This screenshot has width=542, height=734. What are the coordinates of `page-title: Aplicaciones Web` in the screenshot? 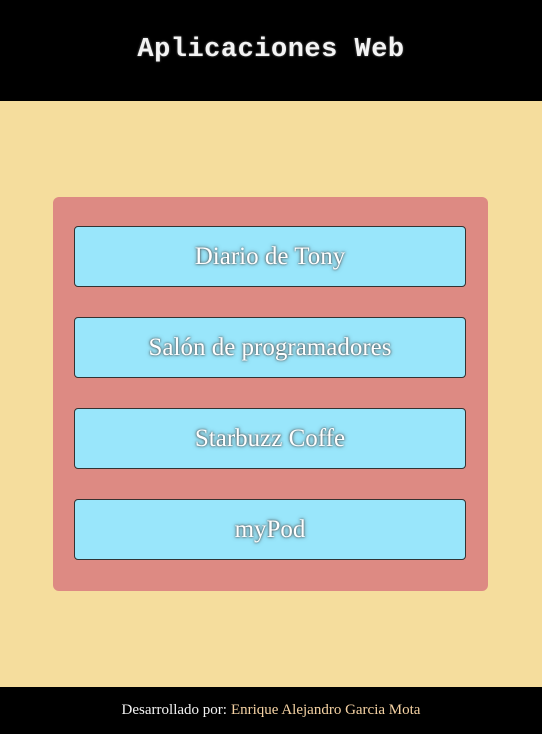 It's located at (271, 49).